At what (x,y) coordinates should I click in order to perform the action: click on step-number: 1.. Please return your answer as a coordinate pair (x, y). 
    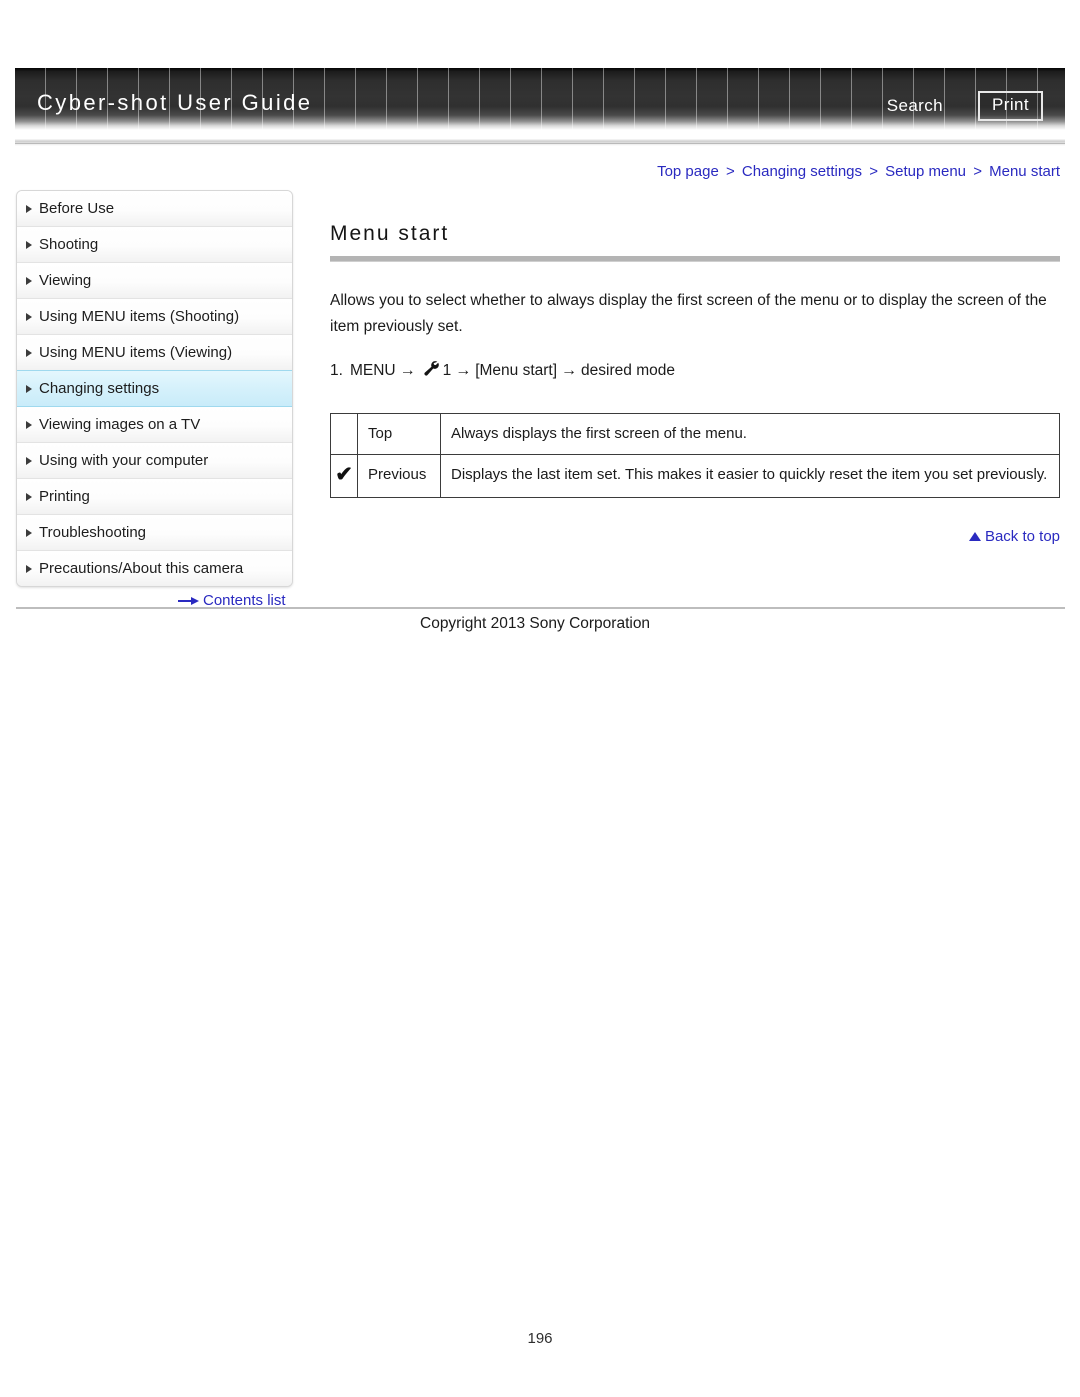
    Looking at the image, I should click on (336, 370).